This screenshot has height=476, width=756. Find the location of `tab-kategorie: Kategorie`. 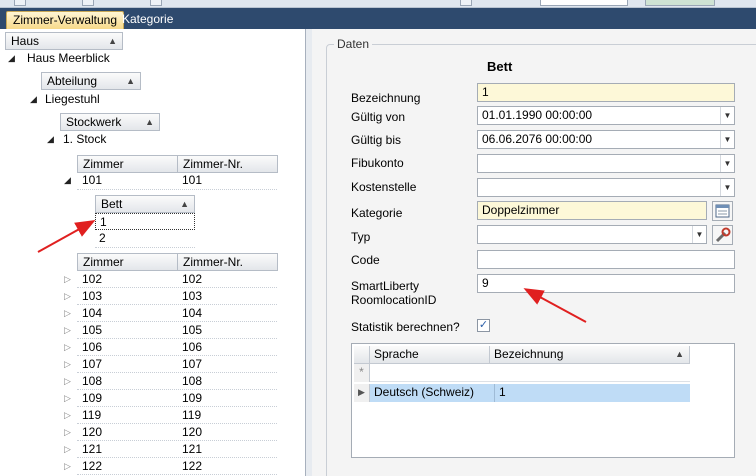

tab-kategorie: Kategorie is located at coordinates (147, 20).